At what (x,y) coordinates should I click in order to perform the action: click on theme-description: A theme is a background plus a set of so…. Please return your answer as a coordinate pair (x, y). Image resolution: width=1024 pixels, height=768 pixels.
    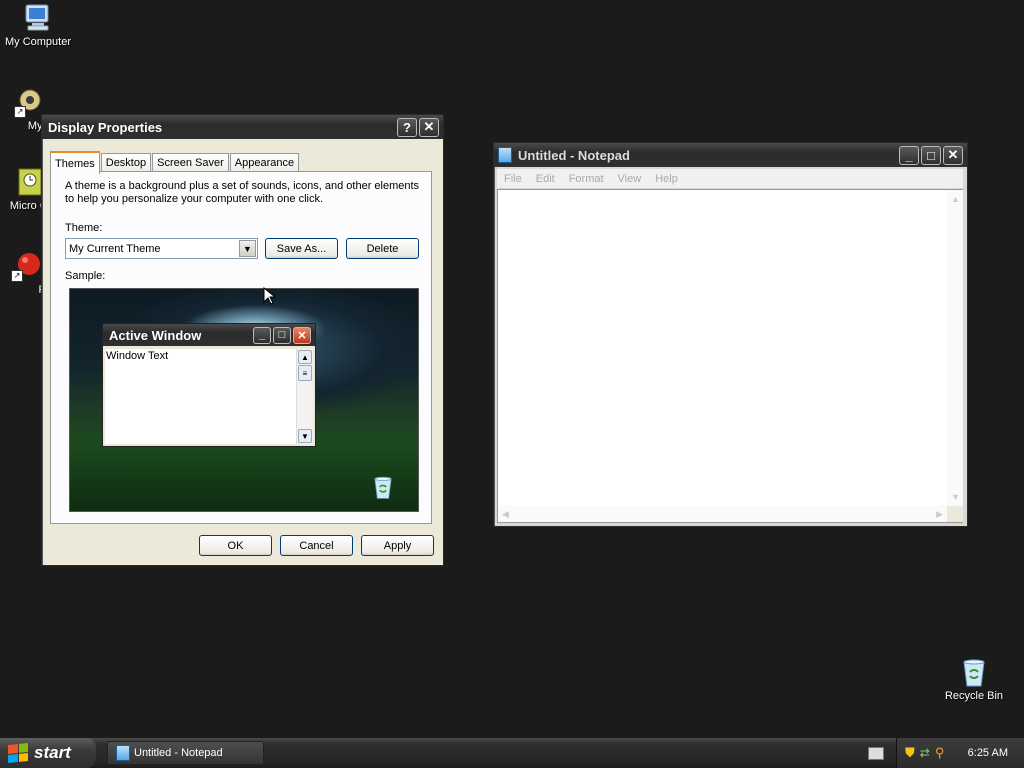
    Looking at the image, I should click on (242, 192).